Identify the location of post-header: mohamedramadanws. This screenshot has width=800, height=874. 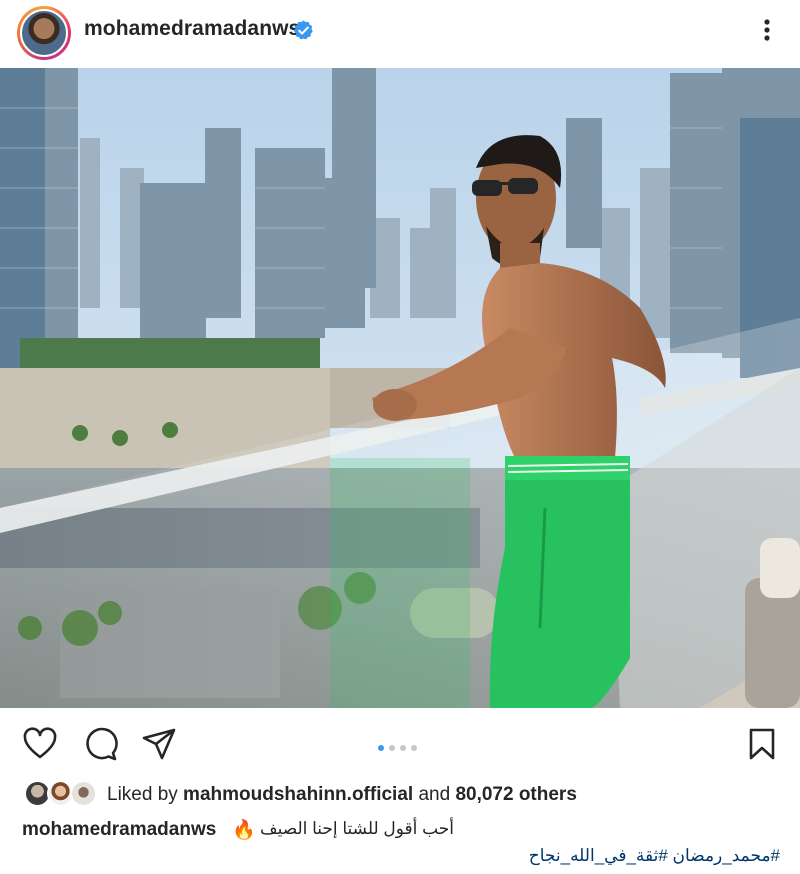
(400, 34).